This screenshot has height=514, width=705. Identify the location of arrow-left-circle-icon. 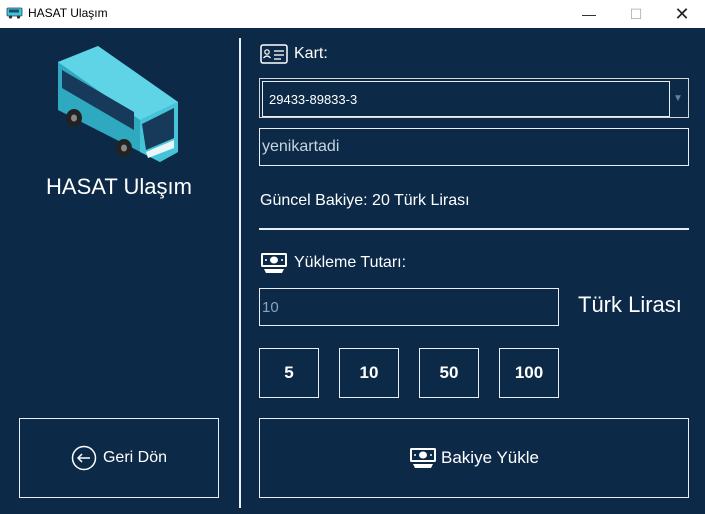
(84, 458).